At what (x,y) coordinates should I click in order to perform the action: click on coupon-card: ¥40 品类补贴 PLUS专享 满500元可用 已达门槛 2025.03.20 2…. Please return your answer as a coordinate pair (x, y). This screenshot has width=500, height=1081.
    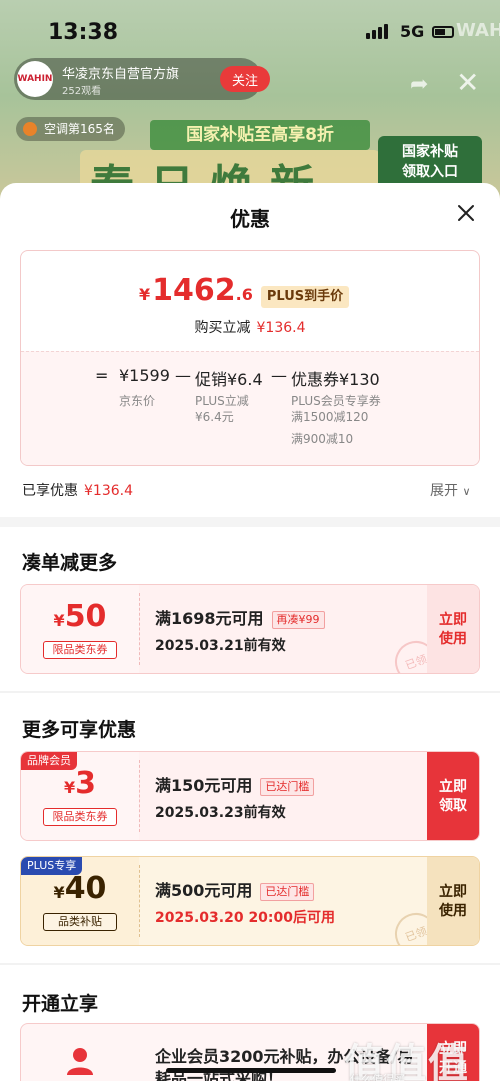
    Looking at the image, I should click on (250, 901).